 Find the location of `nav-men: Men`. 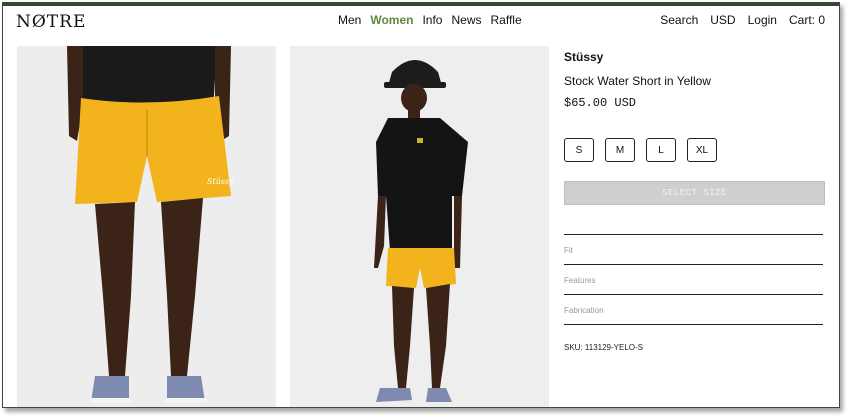

nav-men: Men is located at coordinates (349, 20).